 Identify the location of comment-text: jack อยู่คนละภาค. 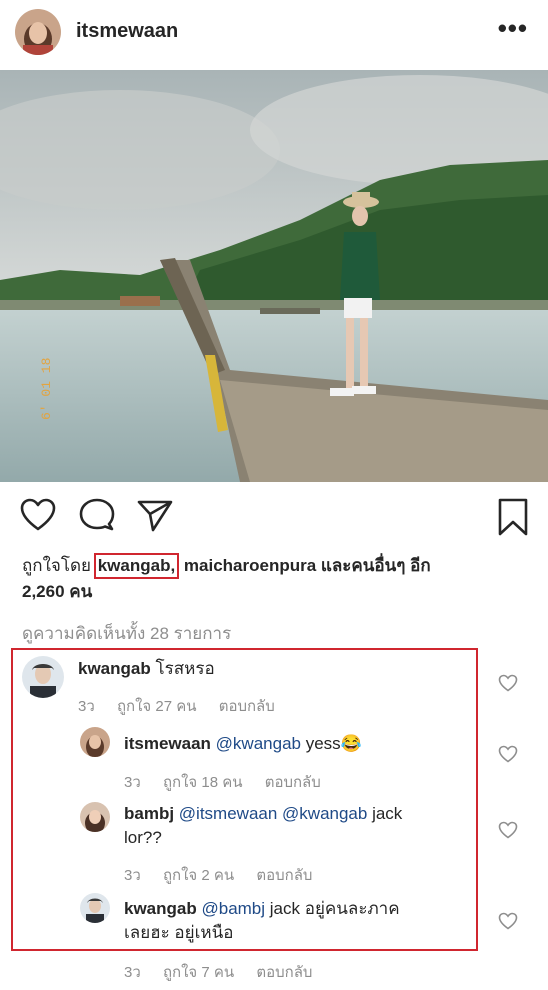
(334, 908).